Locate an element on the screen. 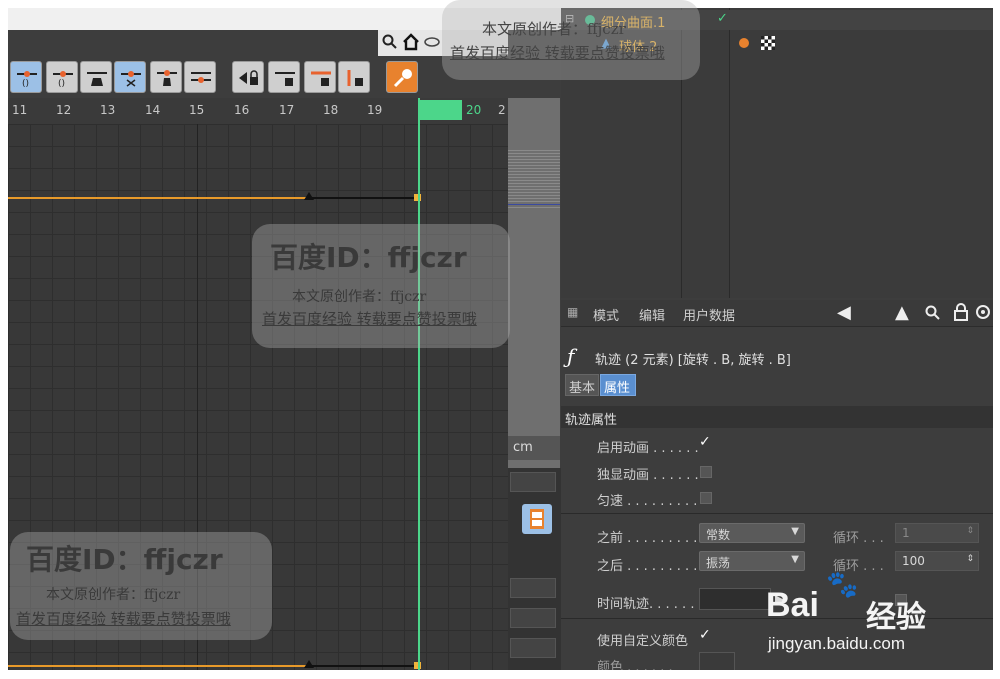 The image size is (1000, 679). target-icon is located at coordinates (983, 312).